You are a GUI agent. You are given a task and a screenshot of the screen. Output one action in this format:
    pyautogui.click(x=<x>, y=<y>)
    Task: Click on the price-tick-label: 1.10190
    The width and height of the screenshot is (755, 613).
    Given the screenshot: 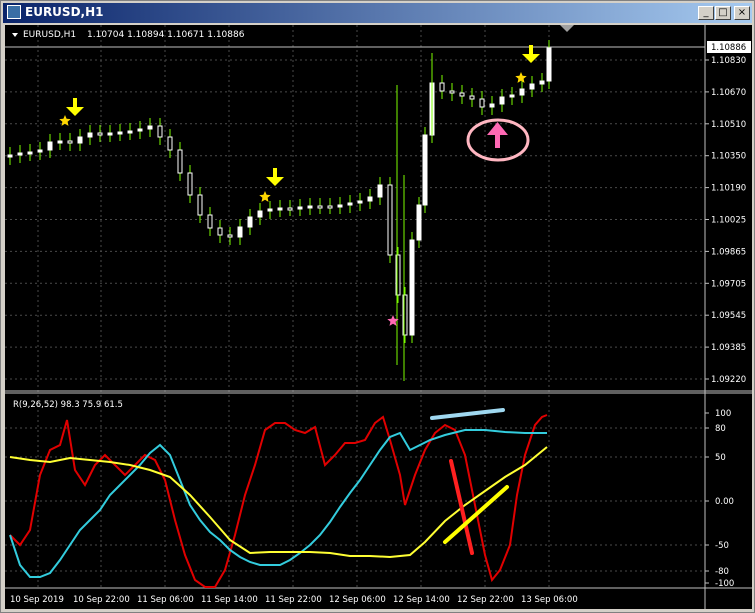 What is the action you would take?
    pyautogui.click(x=728, y=189)
    